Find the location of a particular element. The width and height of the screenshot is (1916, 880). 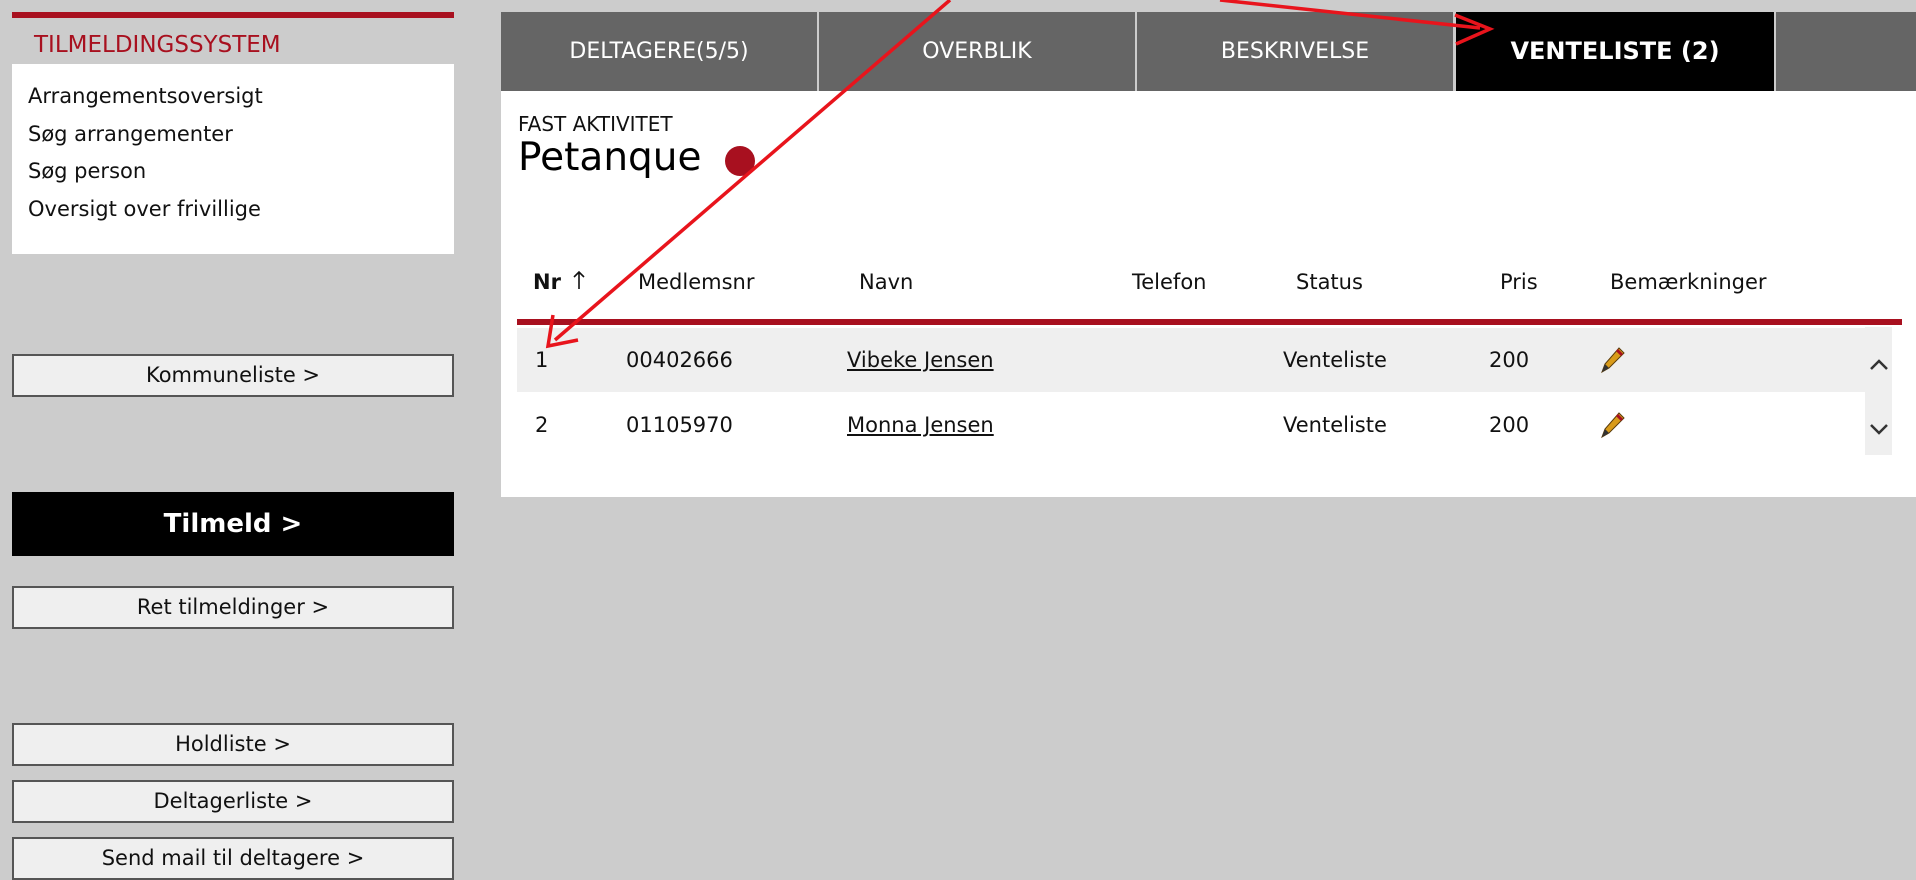

row-medlemsnr: 01105970 is located at coordinates (679, 425).